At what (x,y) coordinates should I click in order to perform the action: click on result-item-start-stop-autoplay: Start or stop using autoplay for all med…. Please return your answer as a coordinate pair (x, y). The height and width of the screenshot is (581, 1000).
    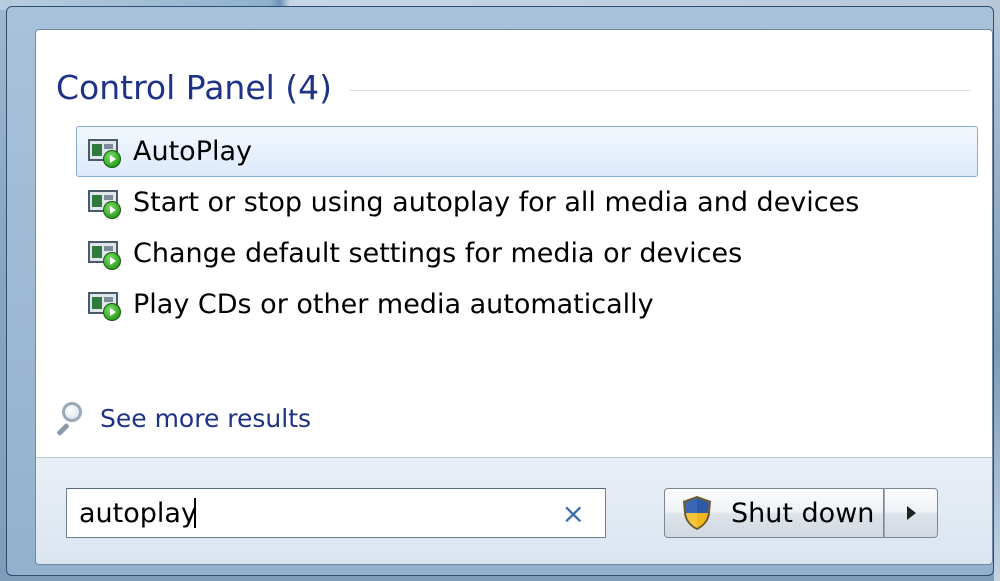
    Looking at the image, I should click on (527, 202).